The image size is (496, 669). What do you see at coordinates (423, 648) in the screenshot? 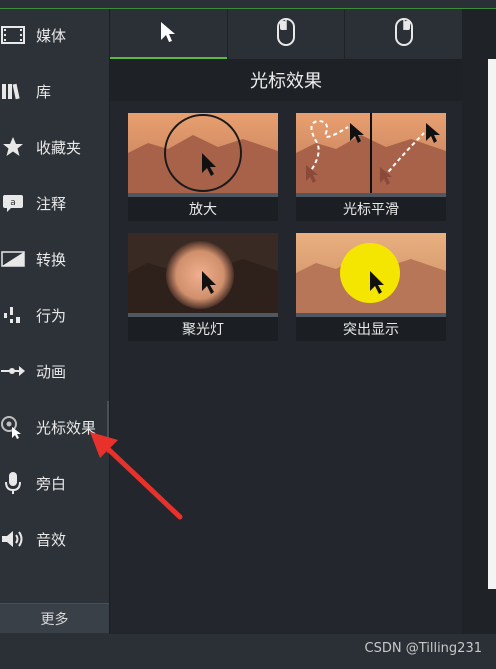
I see `watermark: CSDN @Tilling231` at bounding box center [423, 648].